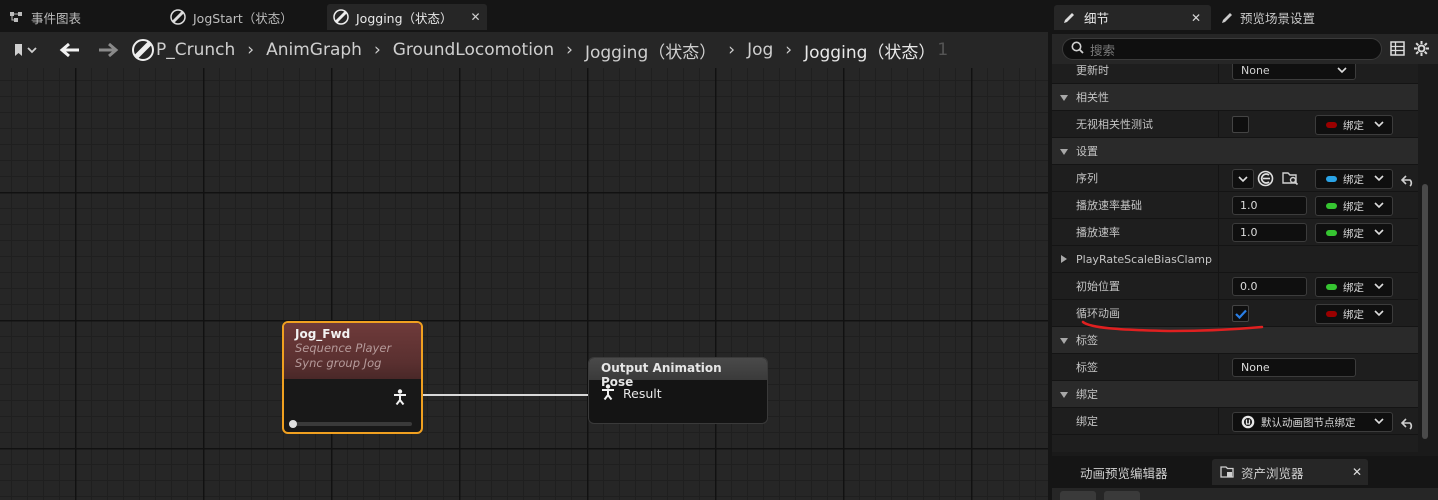 The width and height of the screenshot is (1438, 500). I want to click on binding-value: 默认动画图节点绑定, so click(1308, 422).